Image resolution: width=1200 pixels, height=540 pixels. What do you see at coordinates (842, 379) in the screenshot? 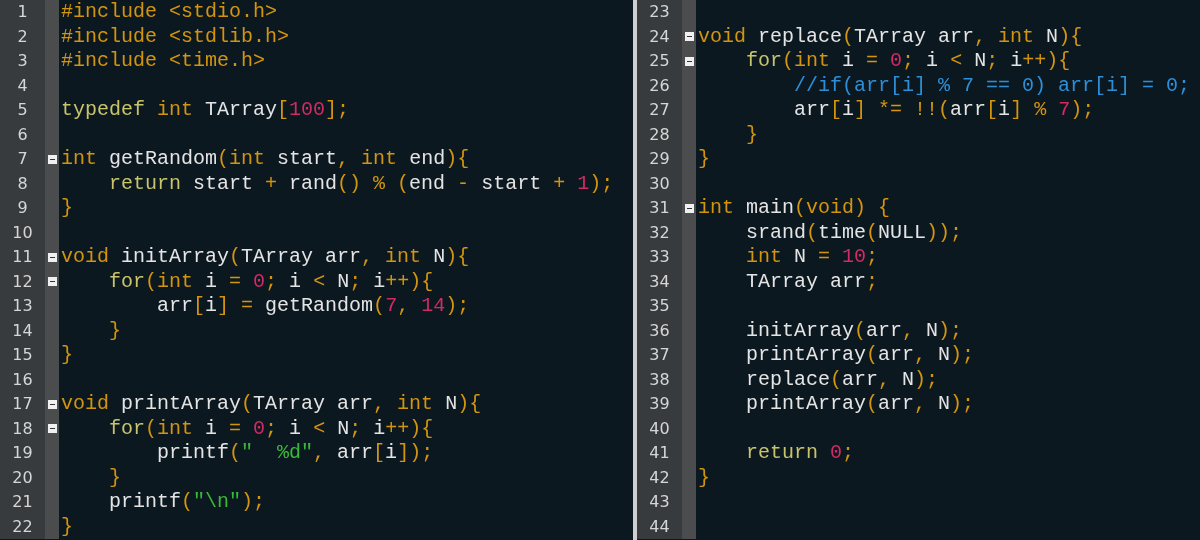
I see `code-line: replace(arr, N);` at bounding box center [842, 379].